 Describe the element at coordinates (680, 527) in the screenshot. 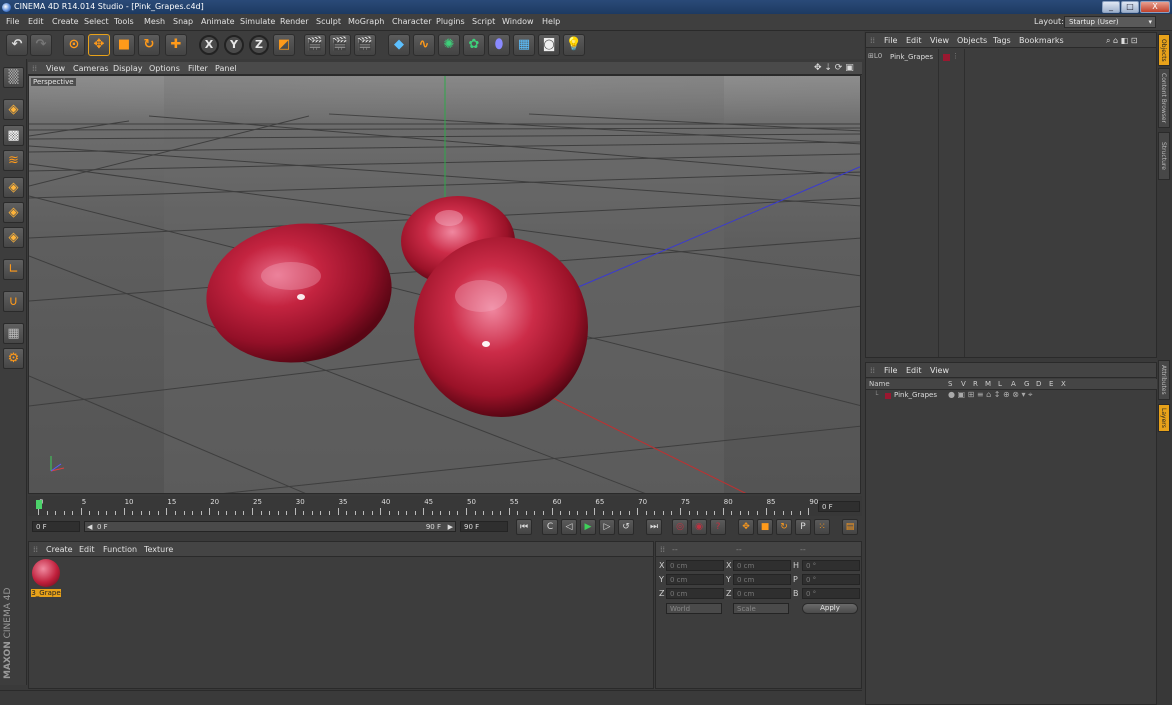

I see `motion-record-button: ◎` at that location.